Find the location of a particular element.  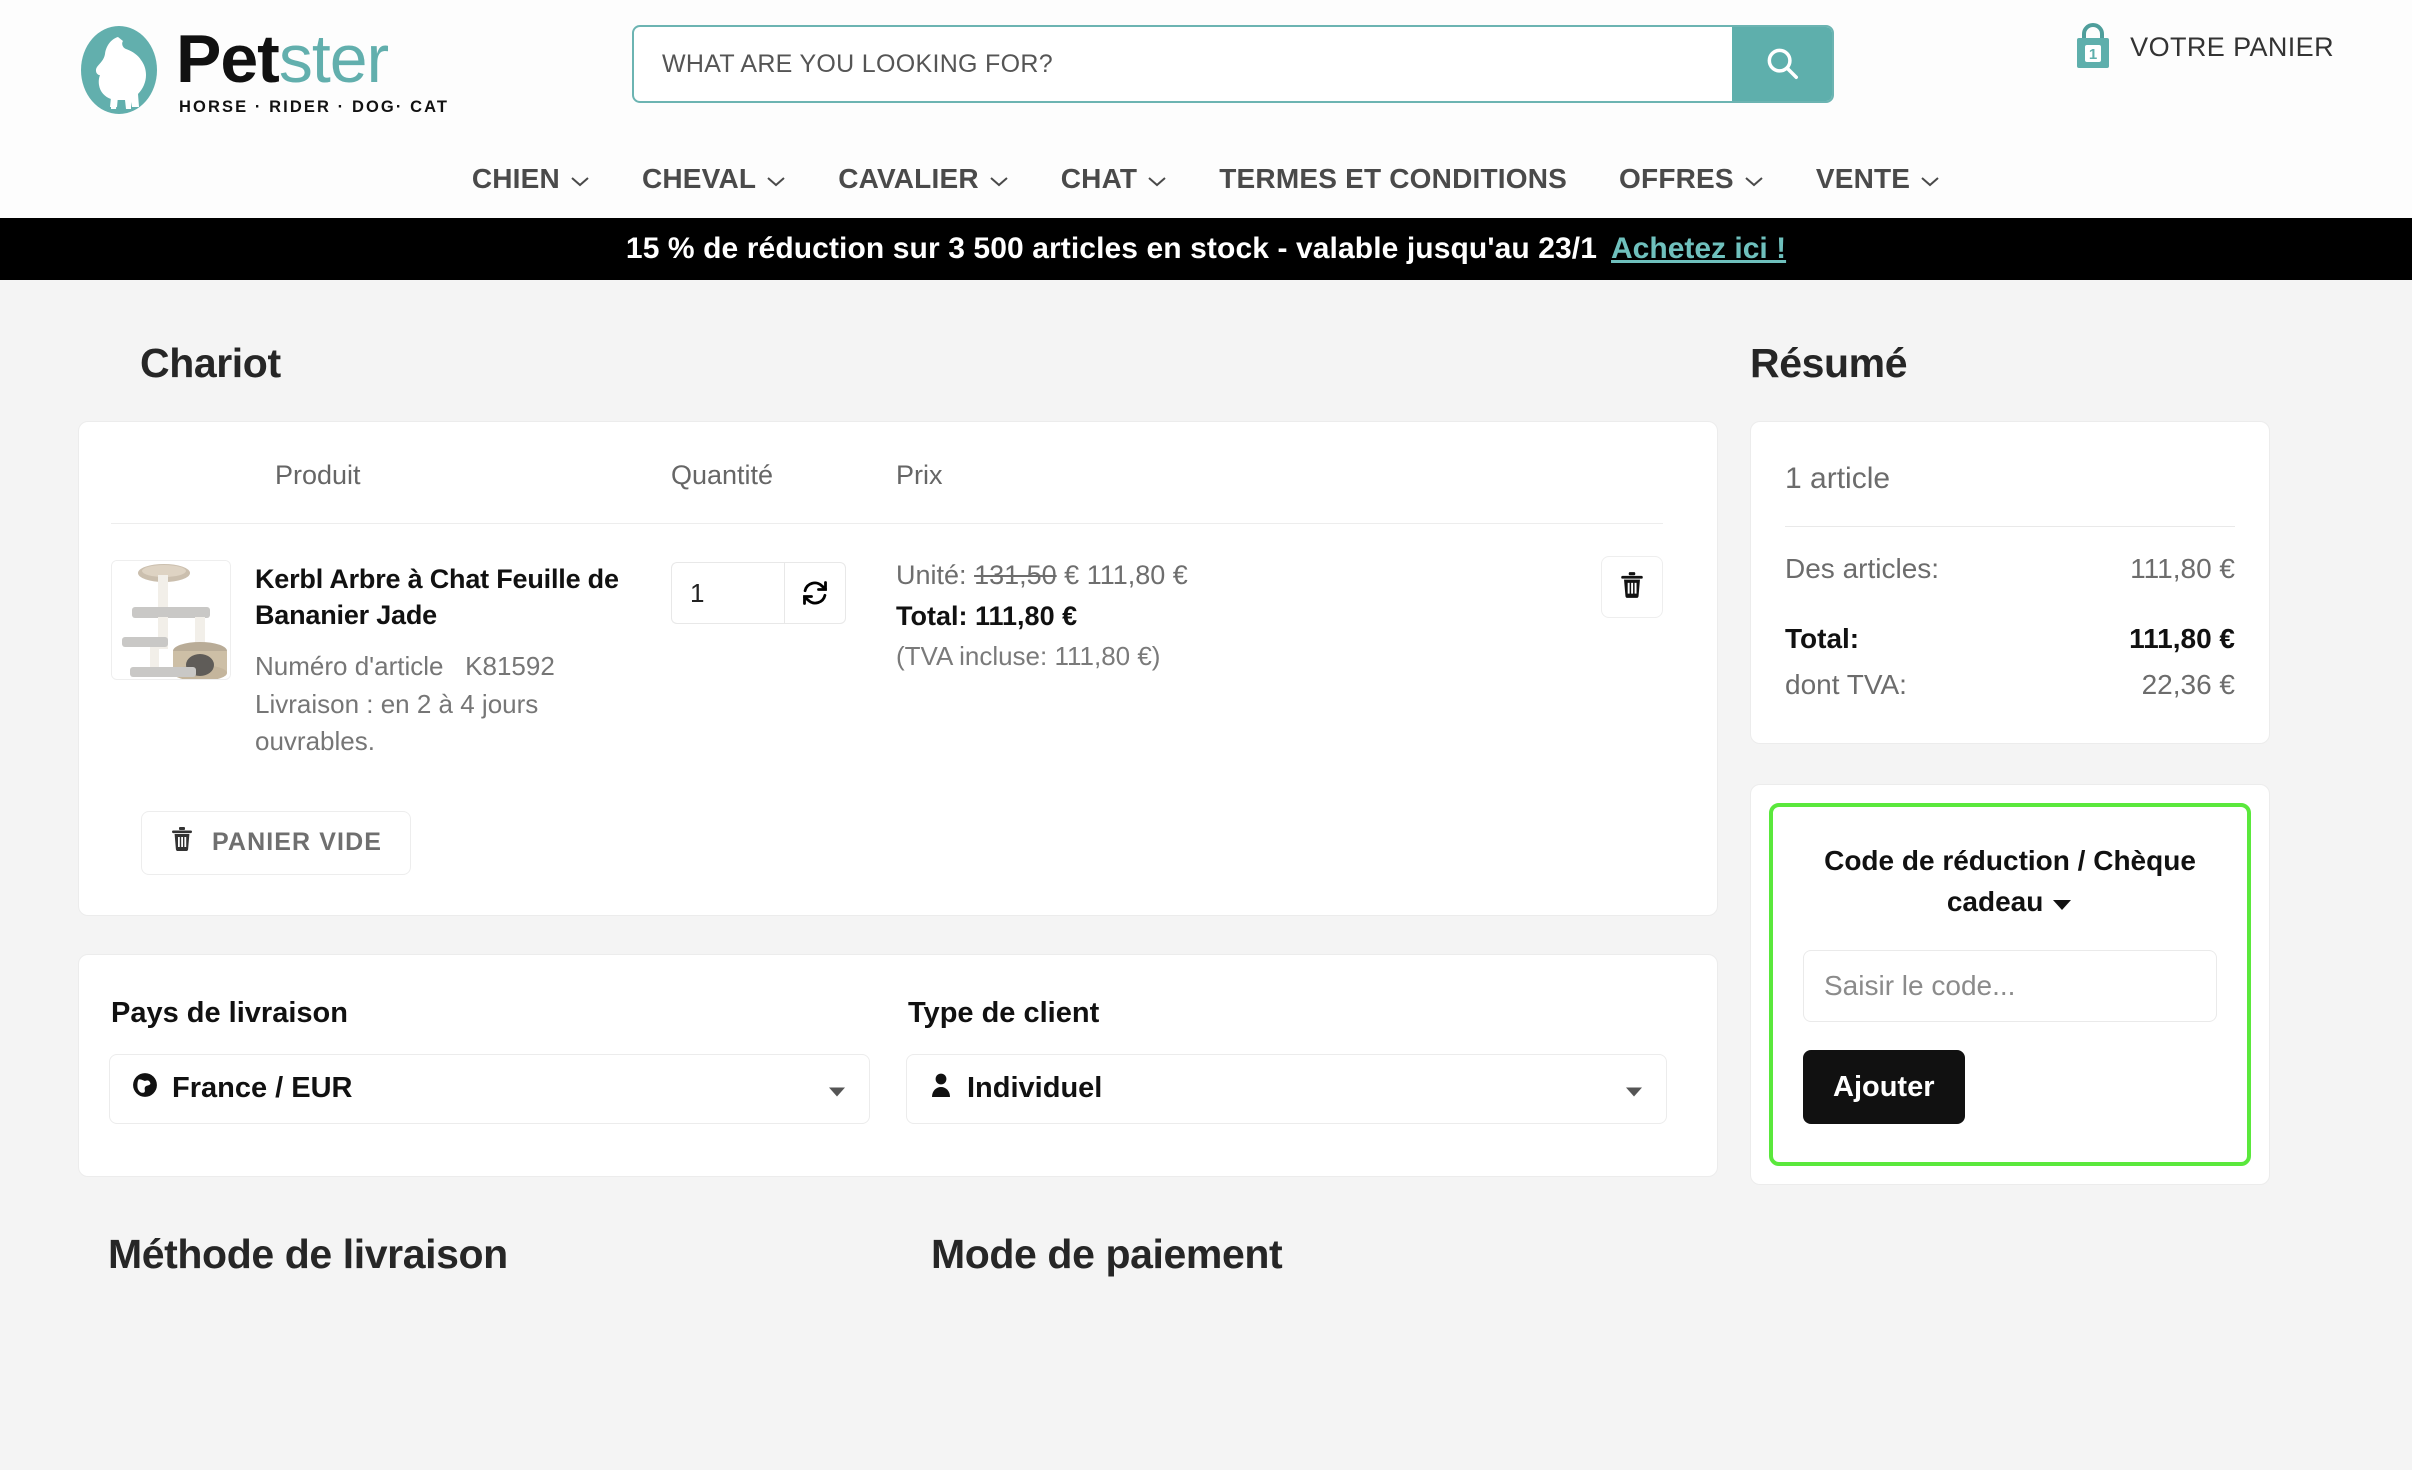

unit-price-label: Unité: is located at coordinates (931, 575).